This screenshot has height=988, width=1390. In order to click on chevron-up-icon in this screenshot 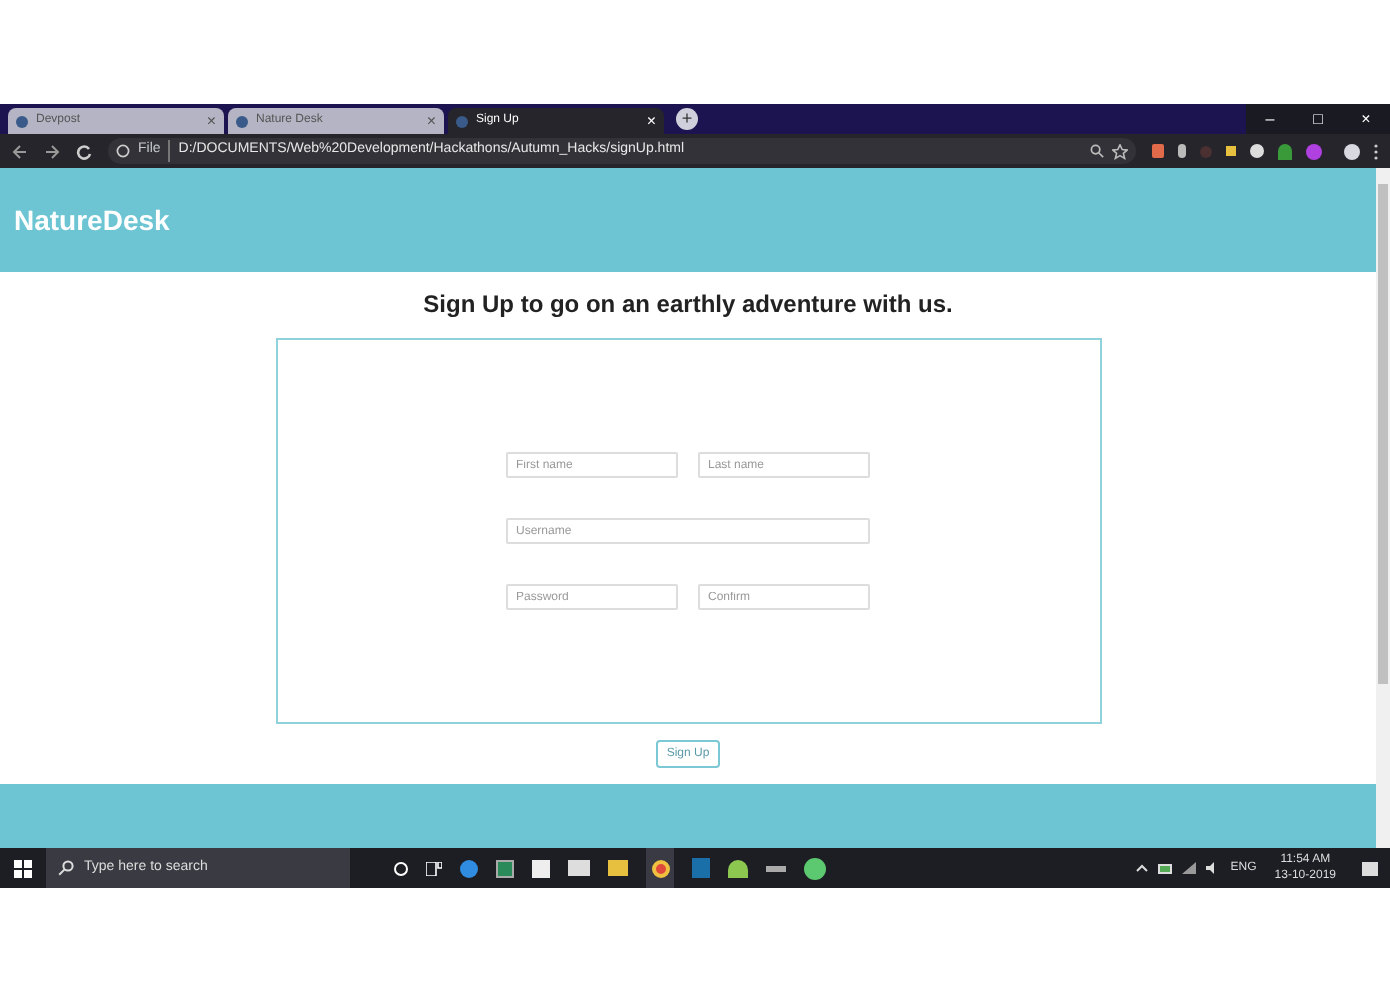, I will do `click(1142, 868)`.